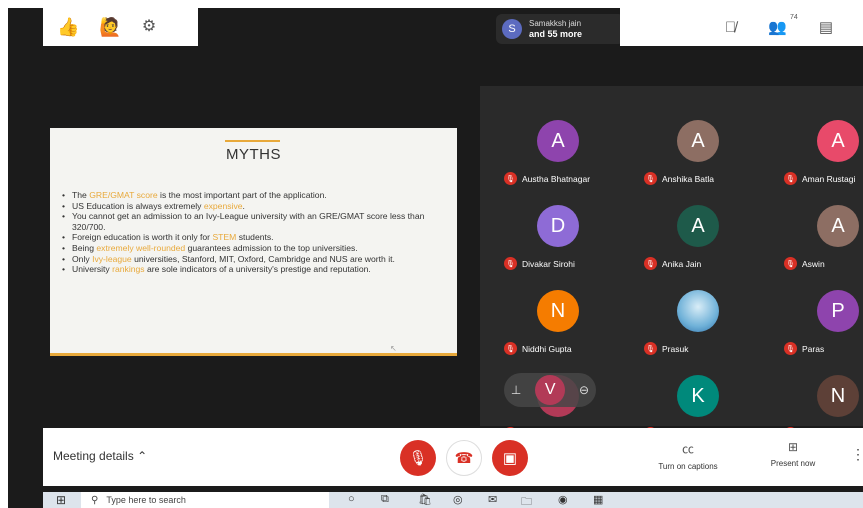 This screenshot has height=508, width=863. I want to click on present-icon: ⊞, so click(793, 447).